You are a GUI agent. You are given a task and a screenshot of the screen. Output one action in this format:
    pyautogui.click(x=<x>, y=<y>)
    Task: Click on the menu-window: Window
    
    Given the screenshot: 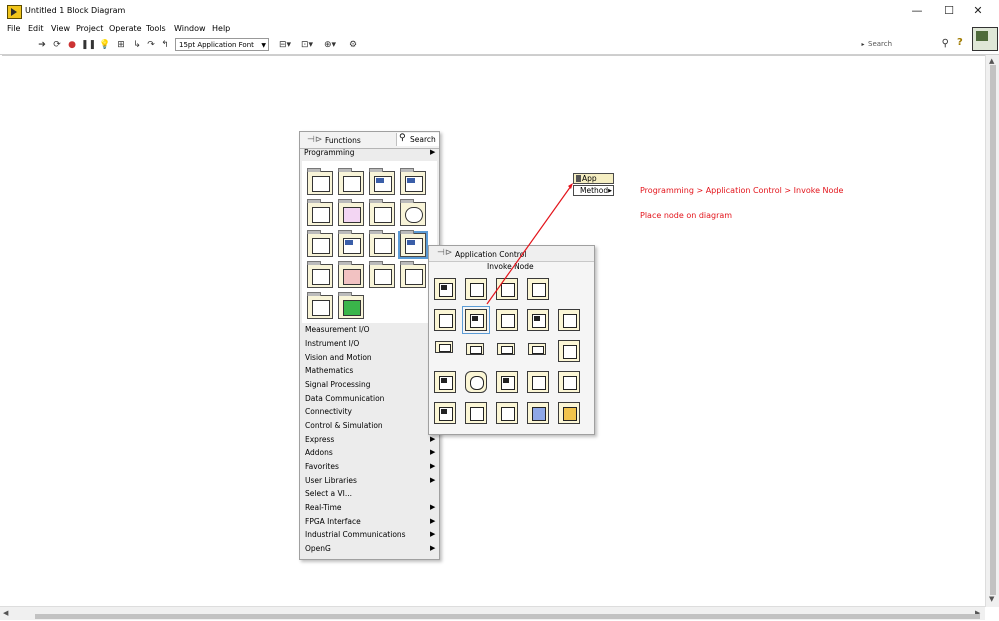 What is the action you would take?
    pyautogui.click(x=190, y=28)
    